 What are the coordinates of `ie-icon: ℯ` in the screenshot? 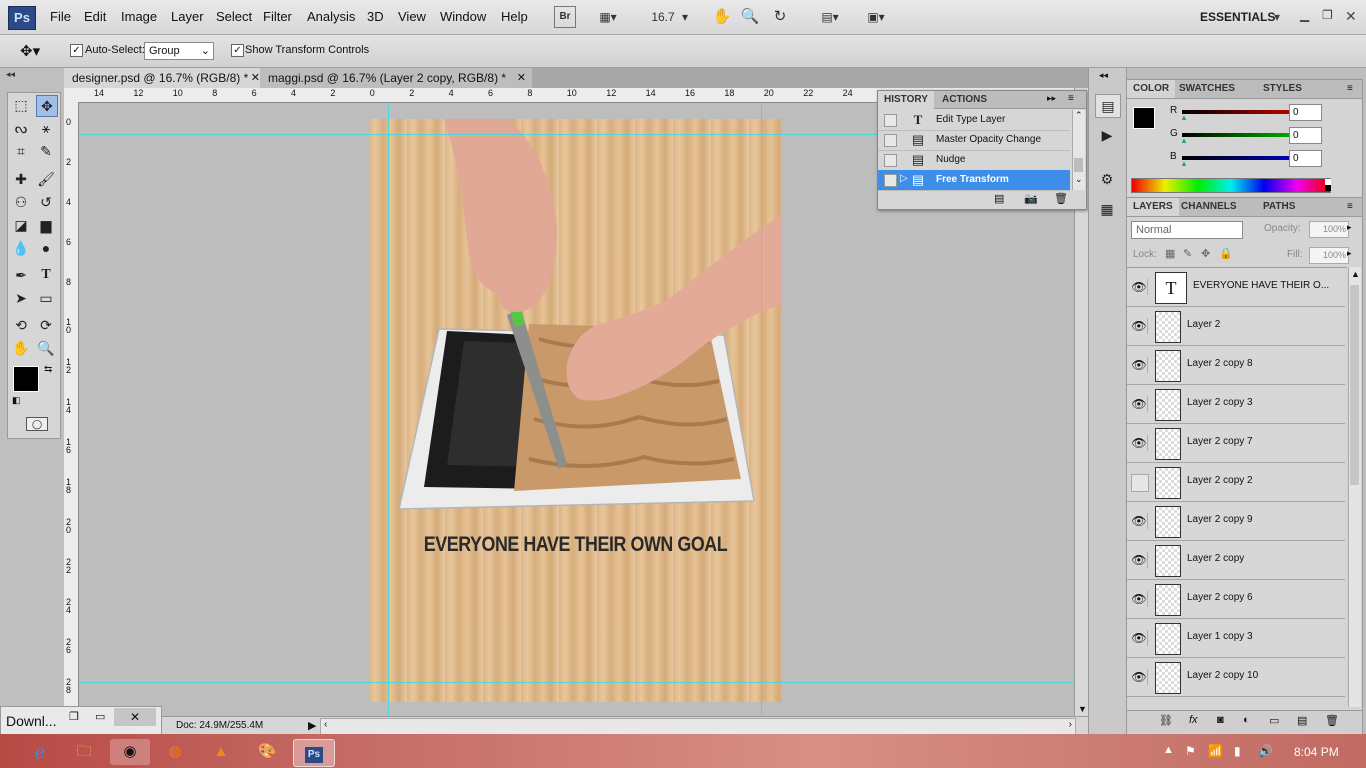 It's located at (40, 752).